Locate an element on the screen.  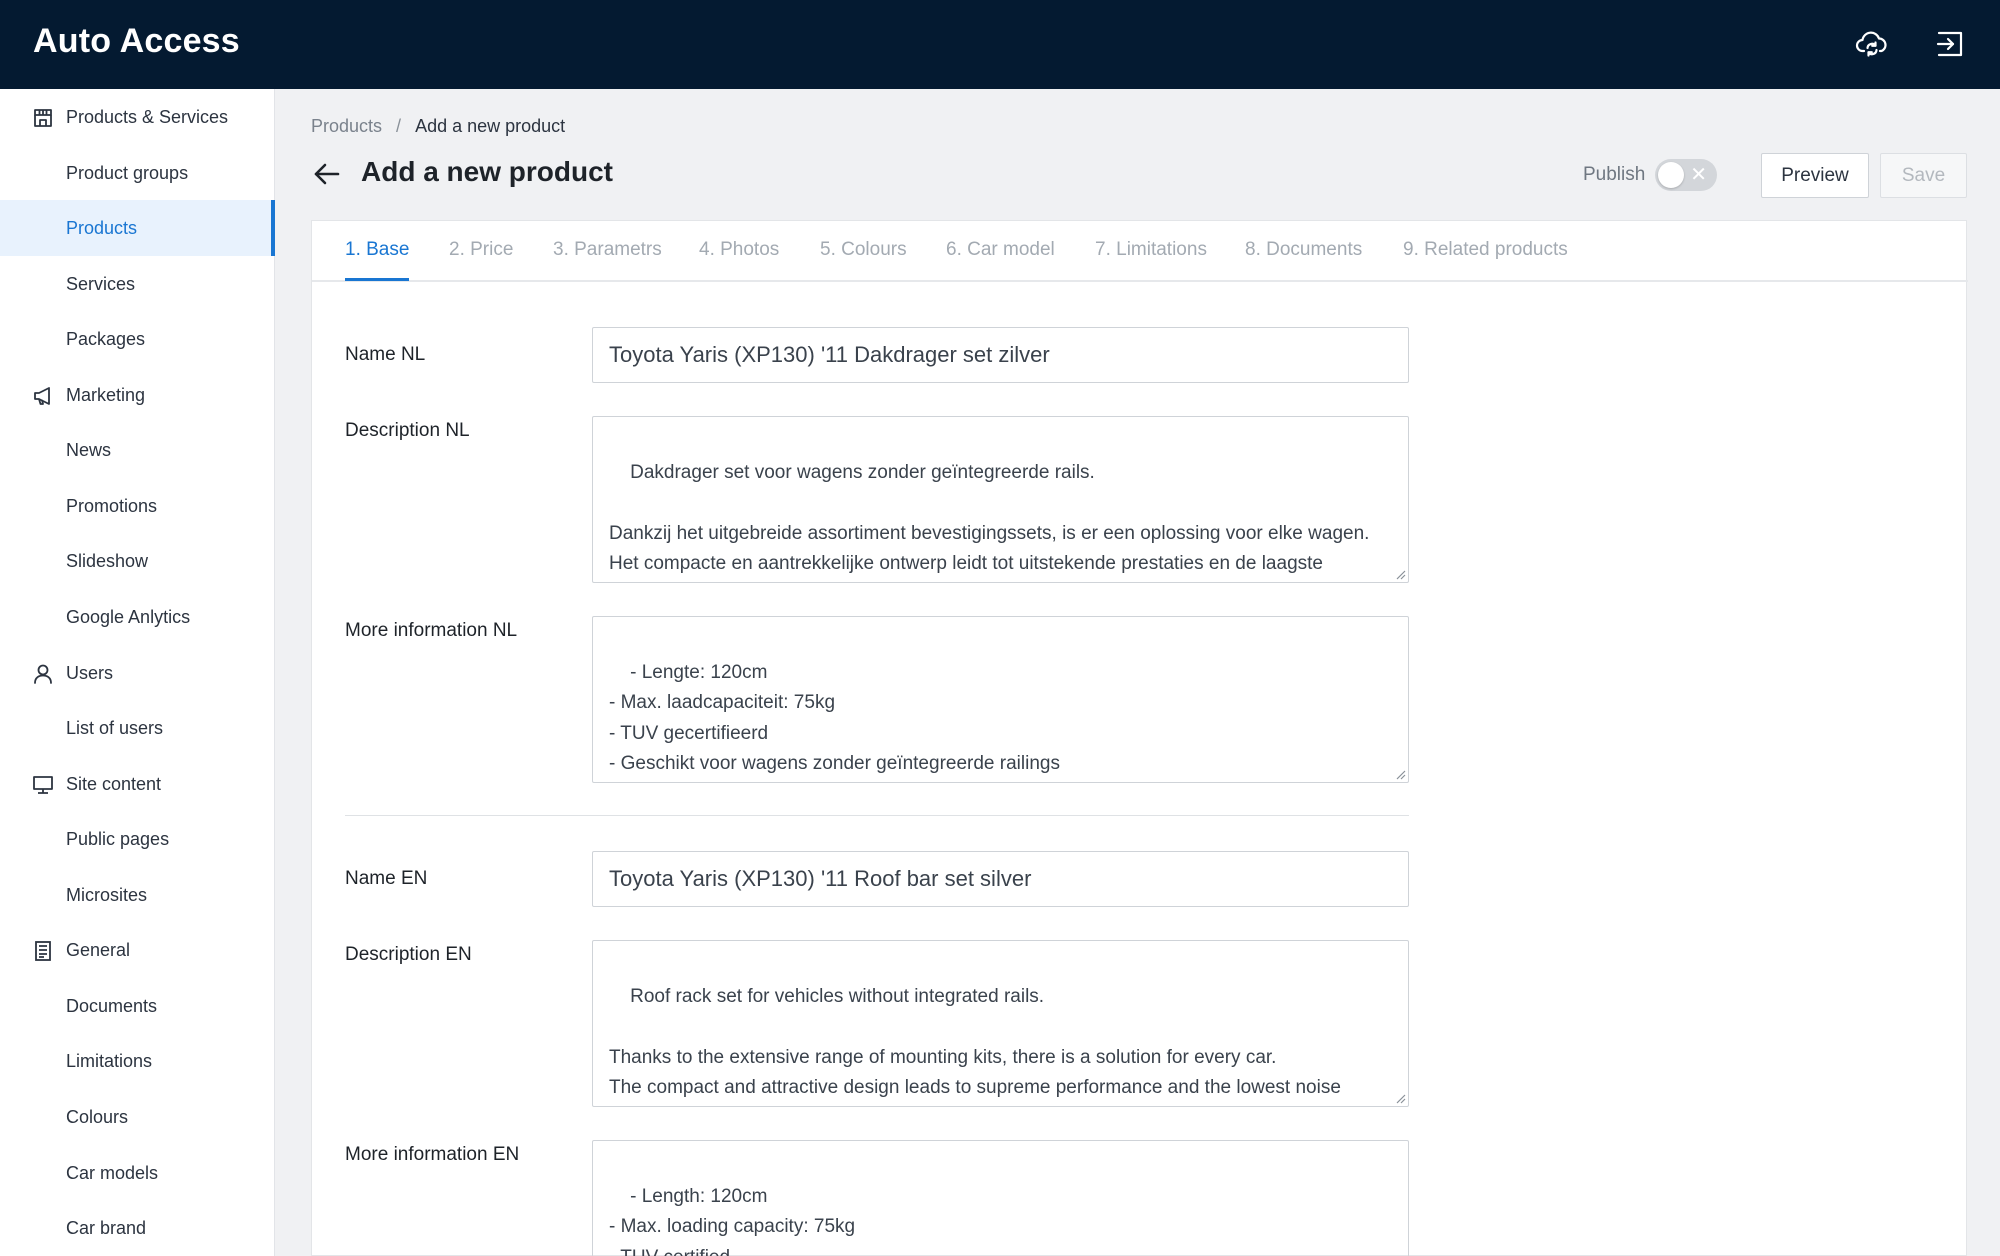
tab-base: 1. Base is located at coordinates (377, 260).